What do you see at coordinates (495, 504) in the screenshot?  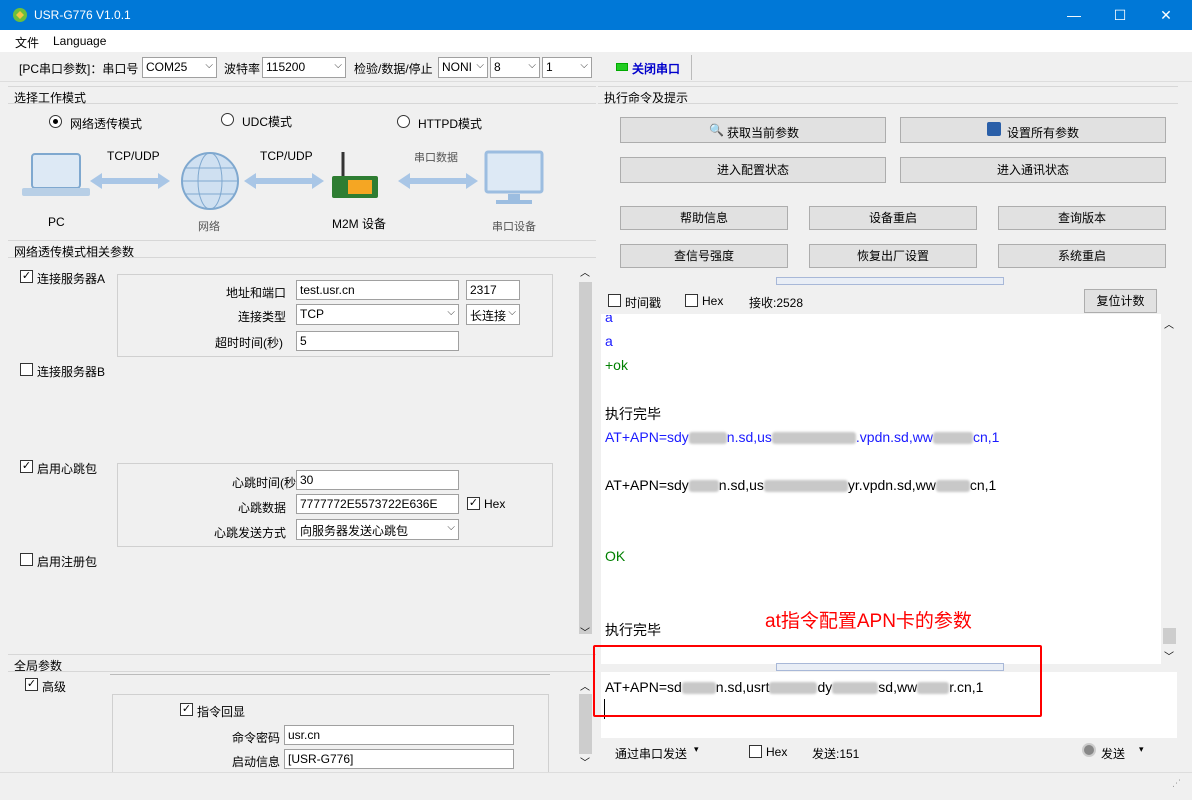 I see `hb-hex-label: Hex` at bounding box center [495, 504].